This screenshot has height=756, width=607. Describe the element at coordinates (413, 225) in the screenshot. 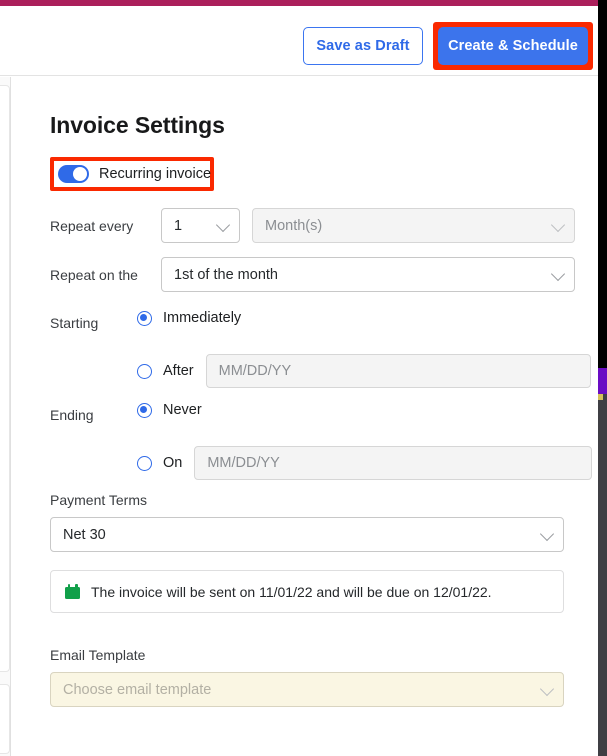

I see `repeat-unit-select: Month(s)` at that location.